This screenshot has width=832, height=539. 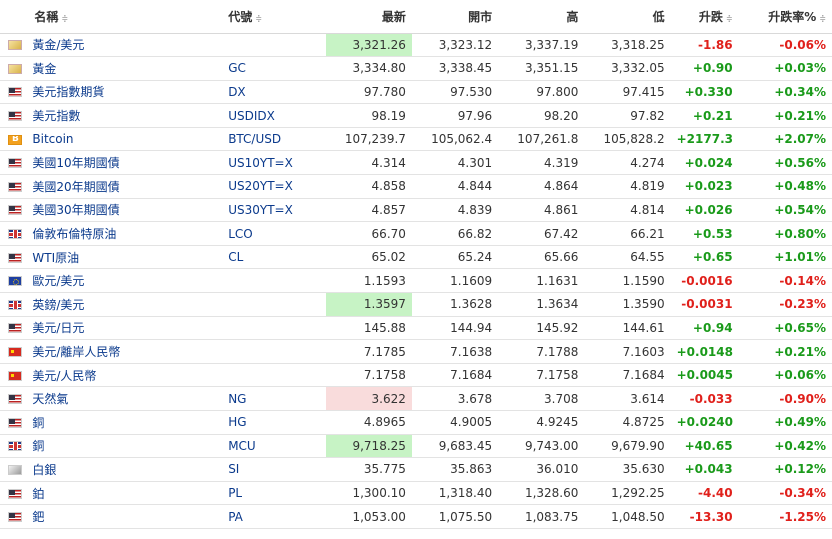 What do you see at coordinates (240, 16) in the screenshot?
I see `header-symbol-label: 代號` at bounding box center [240, 16].